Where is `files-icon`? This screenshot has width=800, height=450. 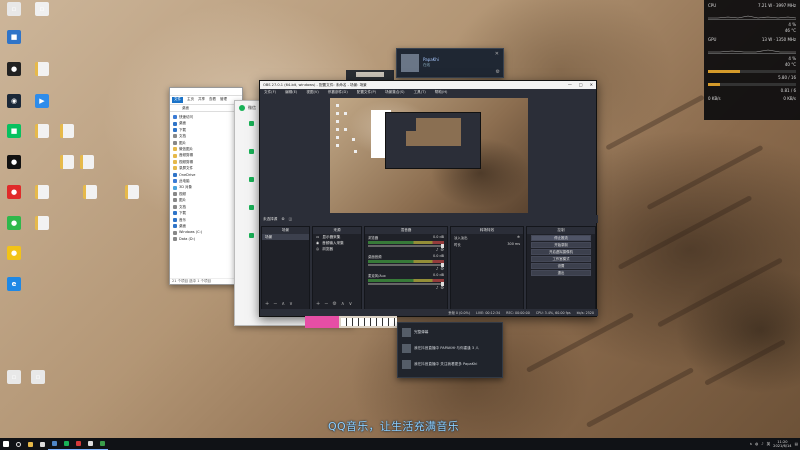 files-icon is located at coordinates (251, 207).